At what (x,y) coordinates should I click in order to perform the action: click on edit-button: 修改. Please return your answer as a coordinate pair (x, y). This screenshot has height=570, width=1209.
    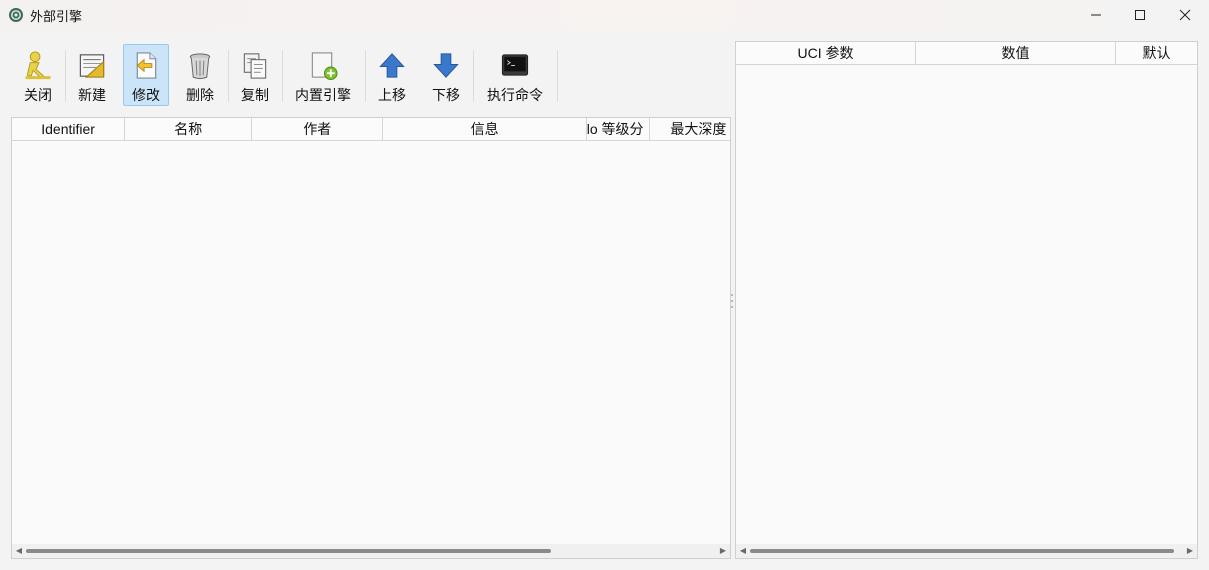
    Looking at the image, I should click on (146, 75).